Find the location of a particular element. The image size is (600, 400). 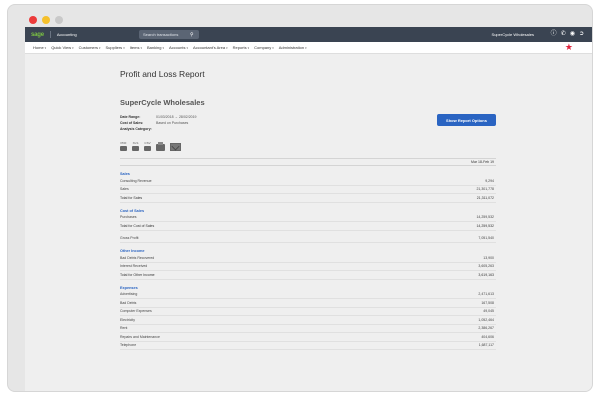

row-value: 404,606 is located at coordinates (487, 336).